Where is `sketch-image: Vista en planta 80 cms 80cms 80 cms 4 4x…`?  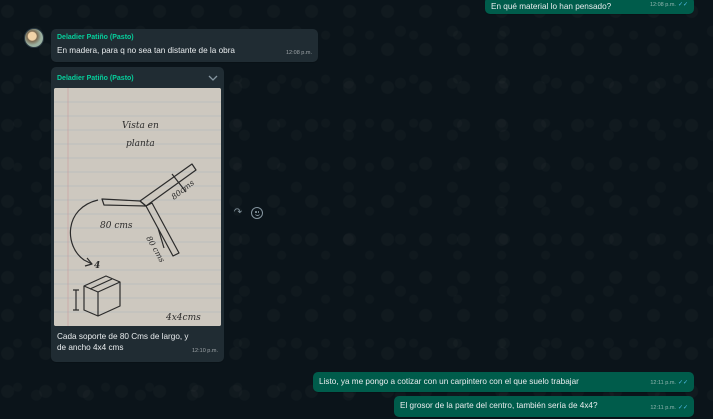
sketch-image: Vista en planta 80 cms 80cms 80 cms 4 4x… is located at coordinates (137, 207).